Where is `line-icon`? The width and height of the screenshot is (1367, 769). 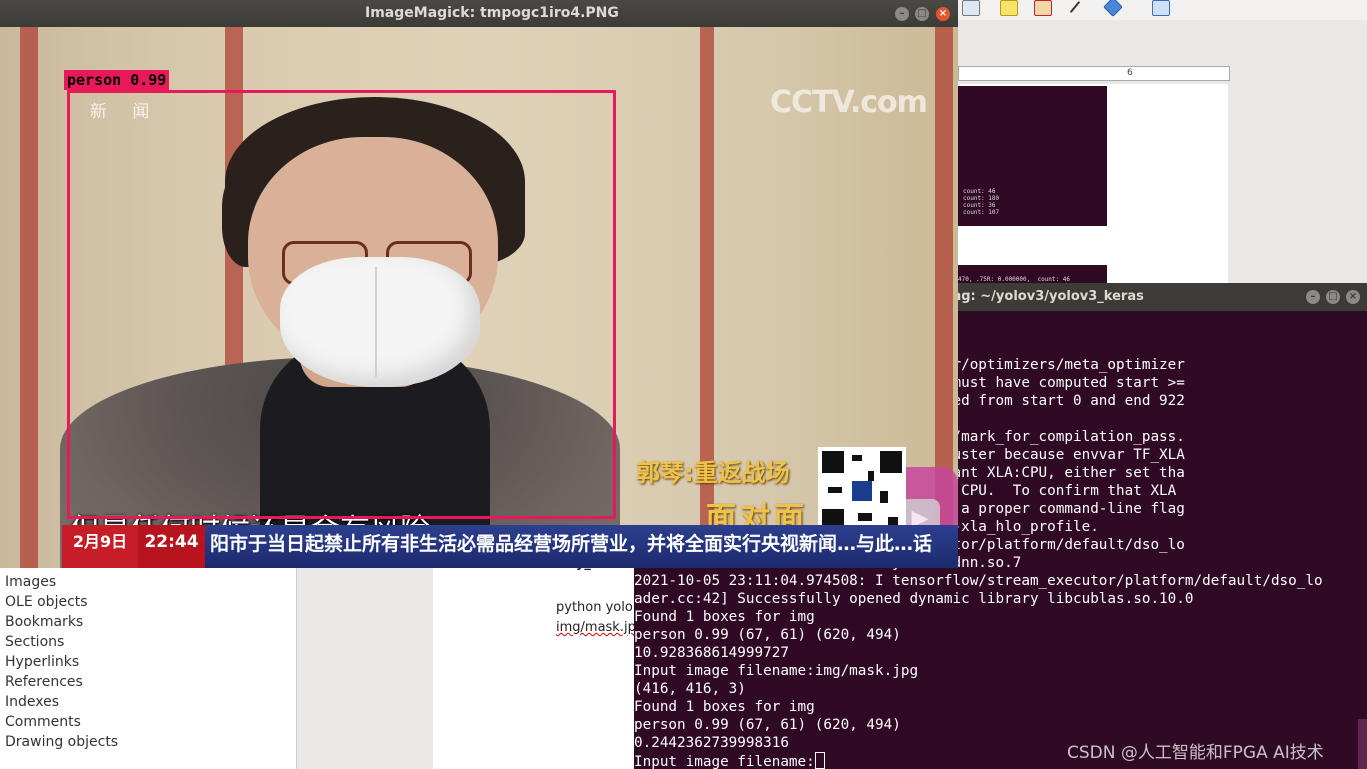
line-icon is located at coordinates (1075, 7).